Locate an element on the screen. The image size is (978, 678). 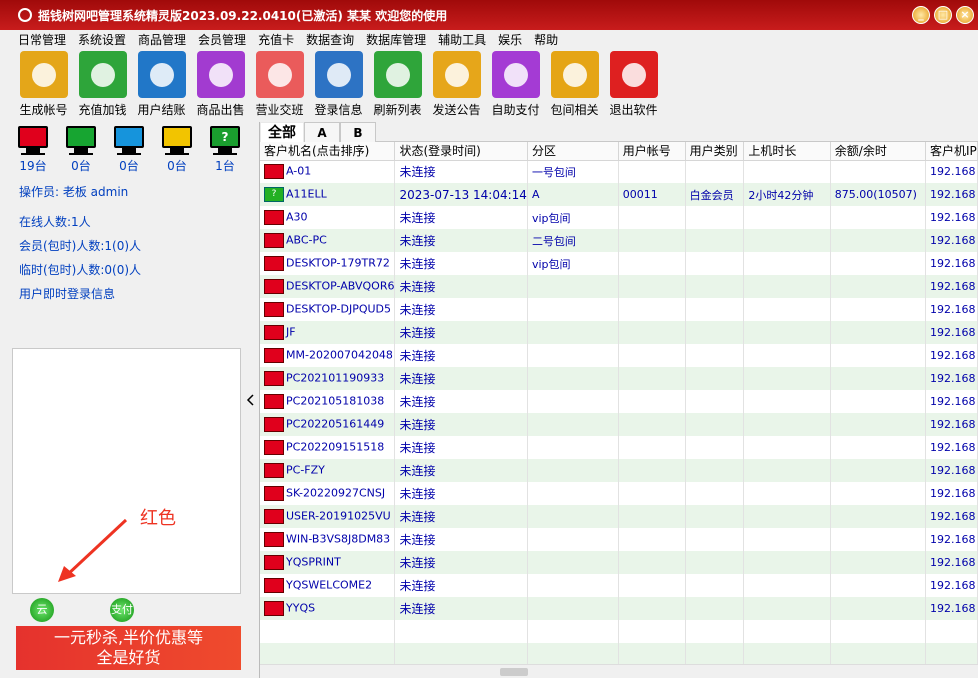
table-row: A-01 未连接 一号包间 192.168 is located at coordinates (619, 171).